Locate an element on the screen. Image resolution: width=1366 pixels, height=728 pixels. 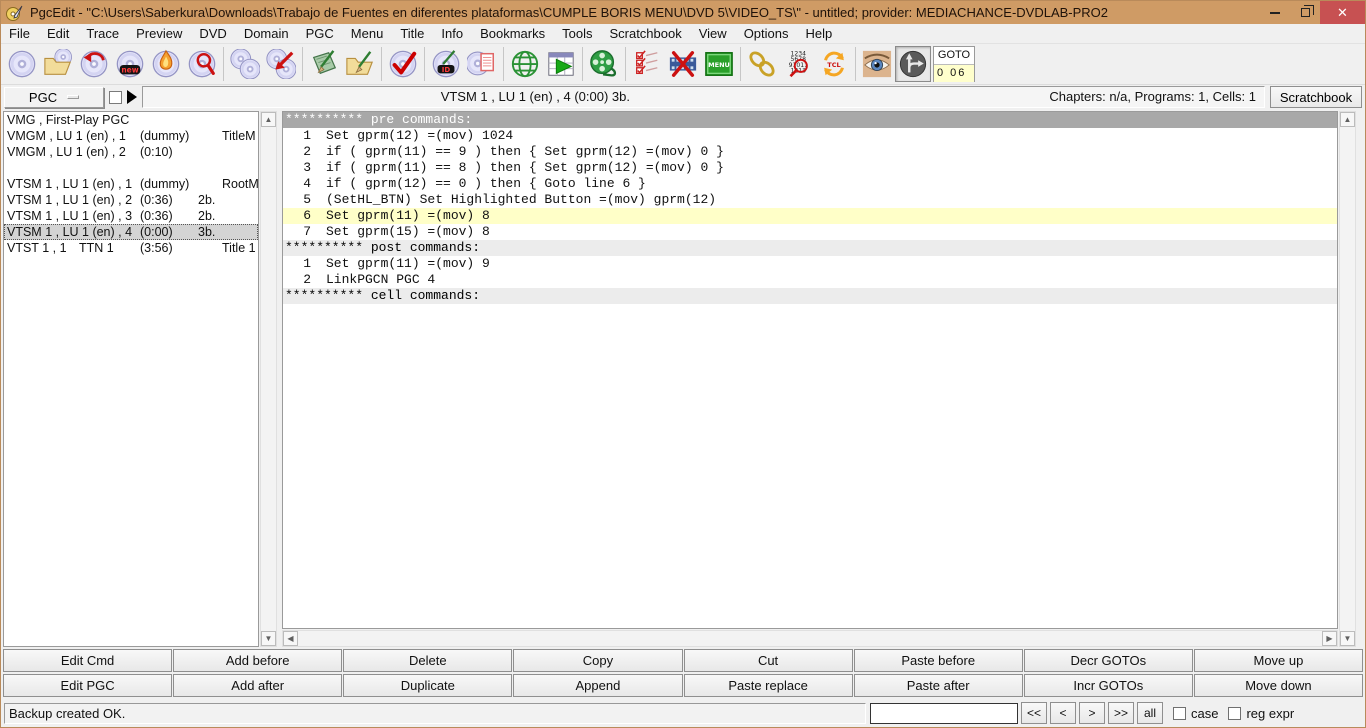
close-button: ✕ is located at coordinates (1342, 12).